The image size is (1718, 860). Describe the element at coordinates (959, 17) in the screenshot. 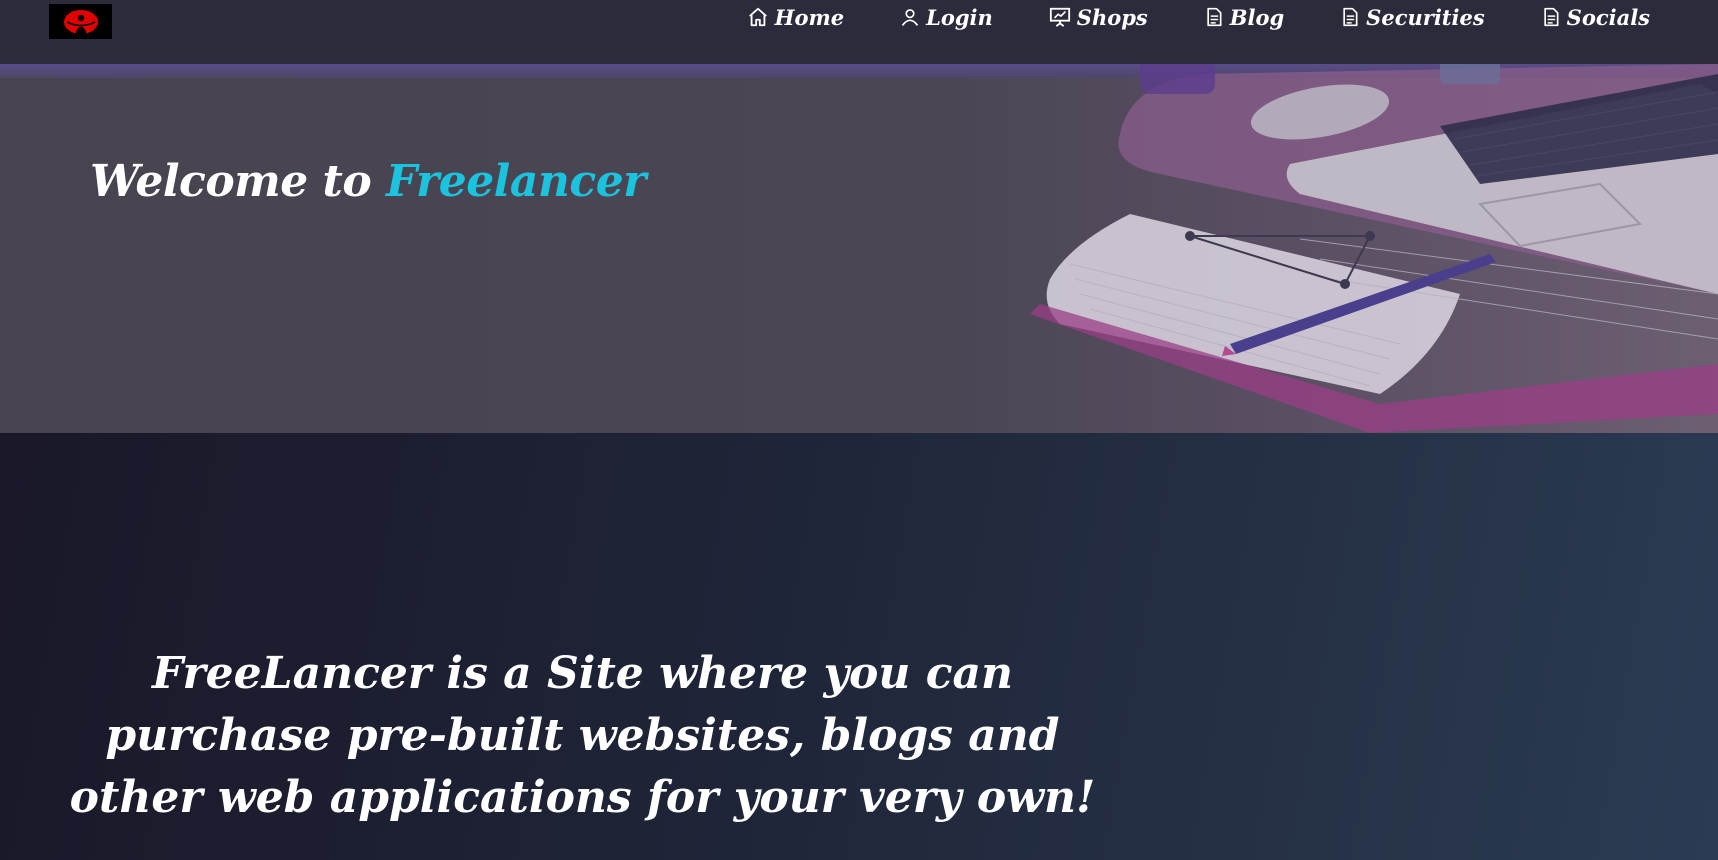

I see `nav-login-label: Login` at that location.